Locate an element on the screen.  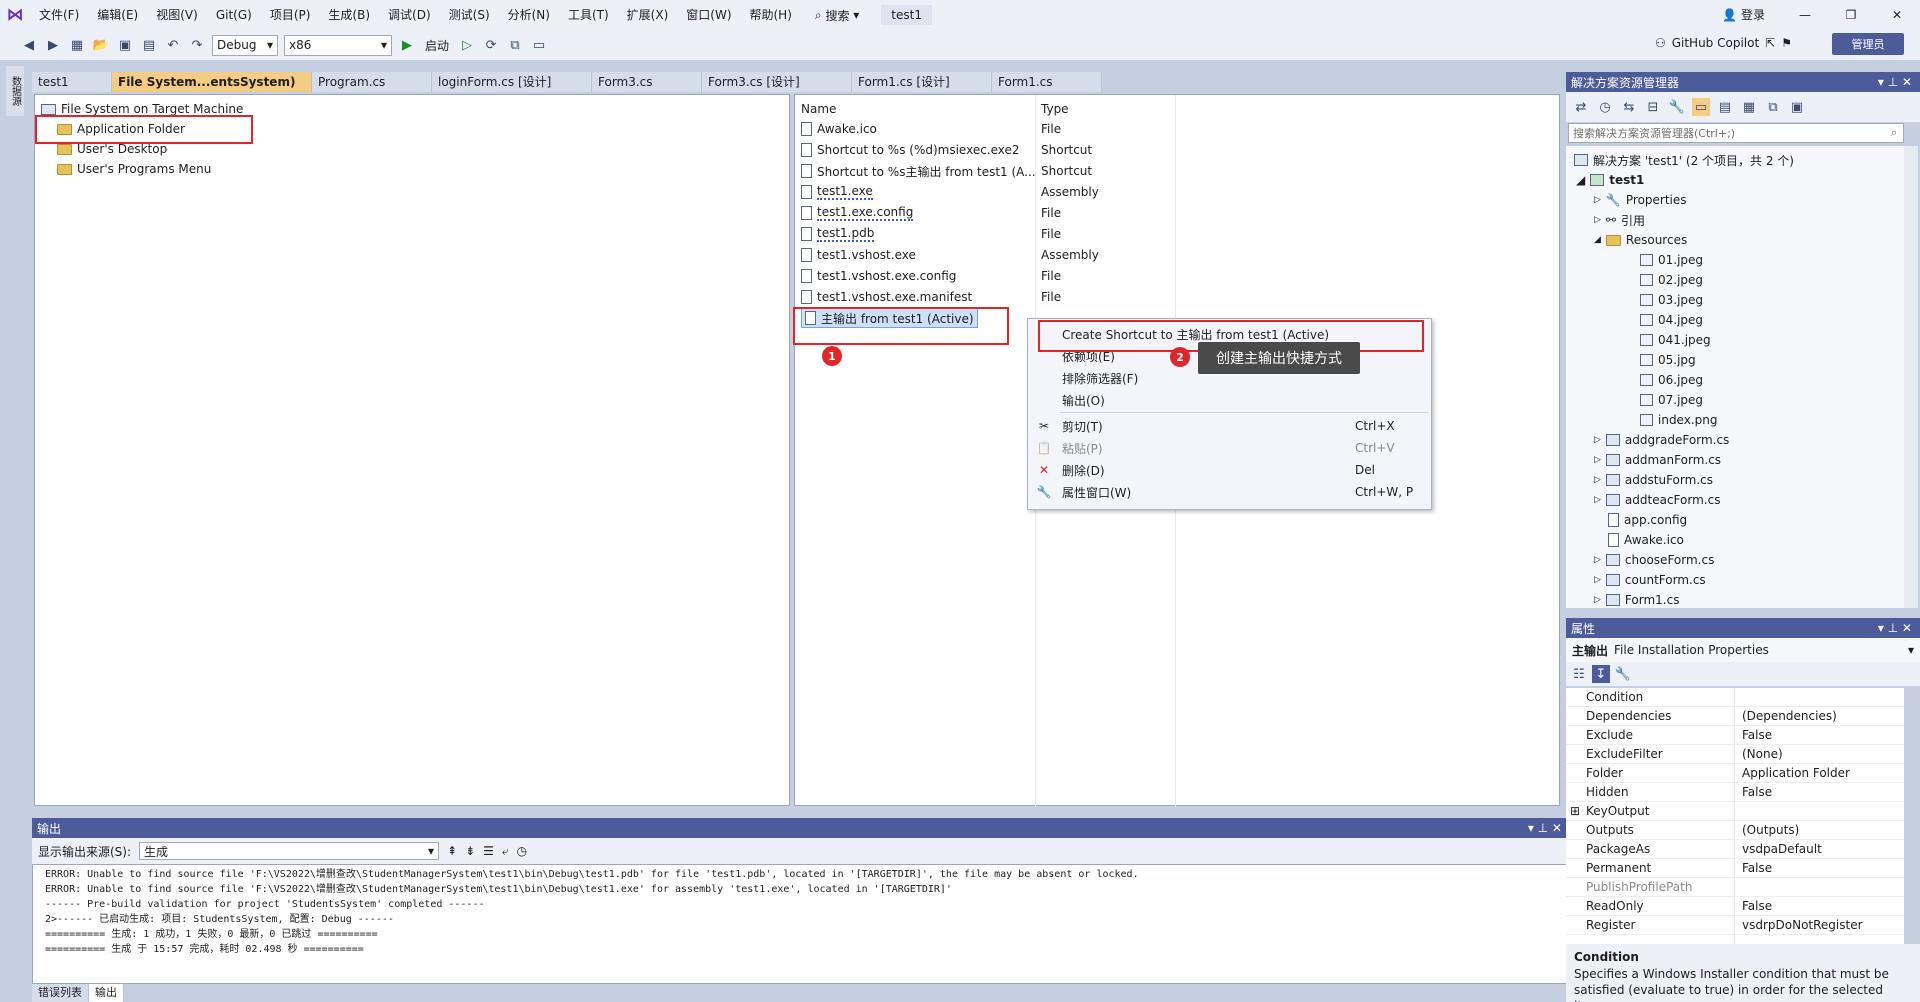
solution-item: ▷ addstuForm.cs is located at coordinates (1653, 480).